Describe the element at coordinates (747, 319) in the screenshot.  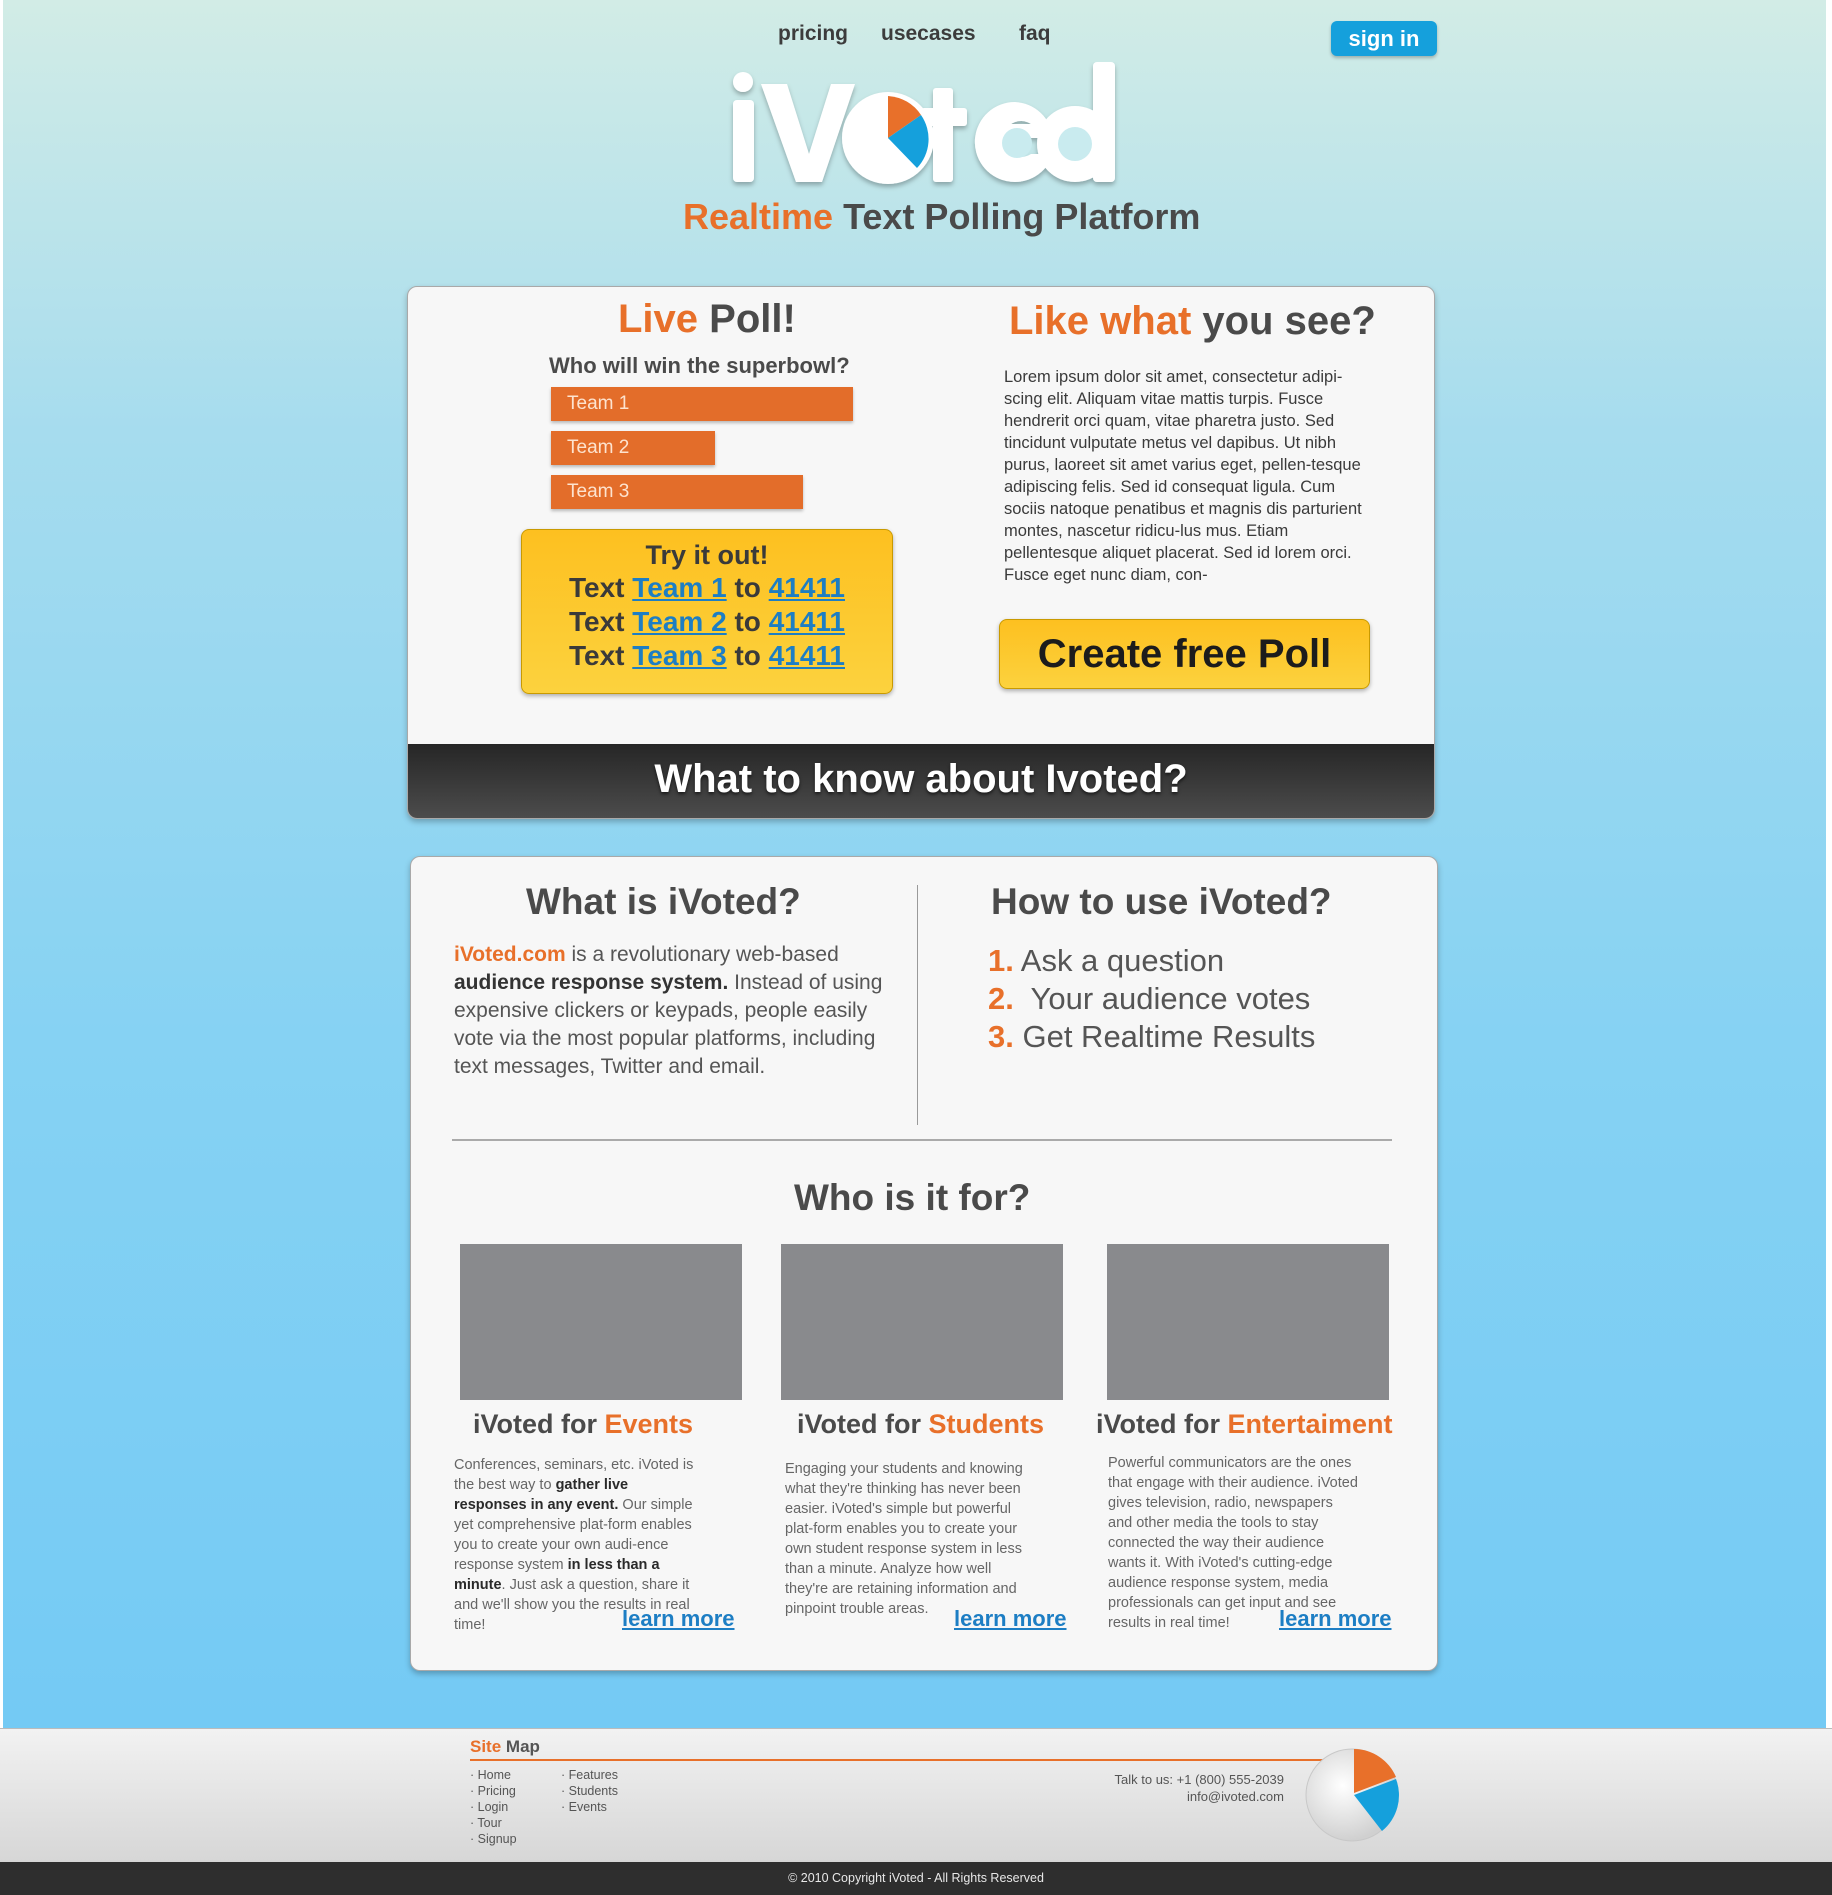
I see `live-poll-title-rest: Poll!` at that location.